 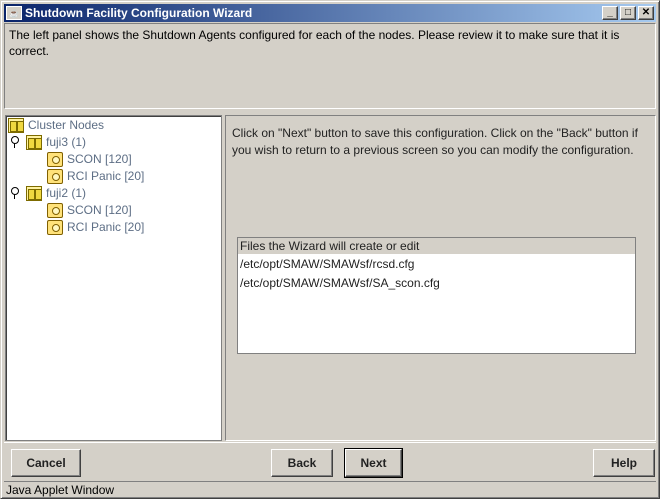 What do you see at coordinates (436, 283) in the screenshot?
I see `file-item: /etc/opt/SMAW/SMAWsf/SA_scon.cfg` at bounding box center [436, 283].